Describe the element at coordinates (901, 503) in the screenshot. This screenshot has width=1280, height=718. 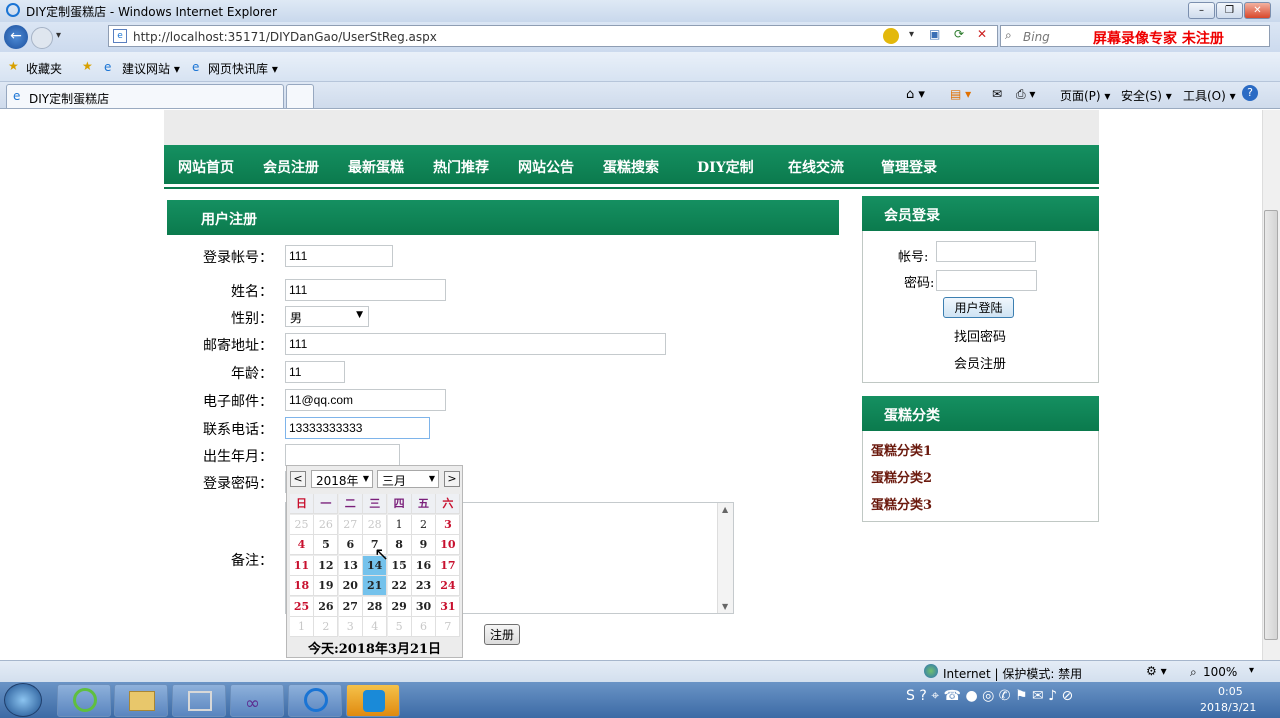
I see `category-link: 蛋糕分类3` at that location.